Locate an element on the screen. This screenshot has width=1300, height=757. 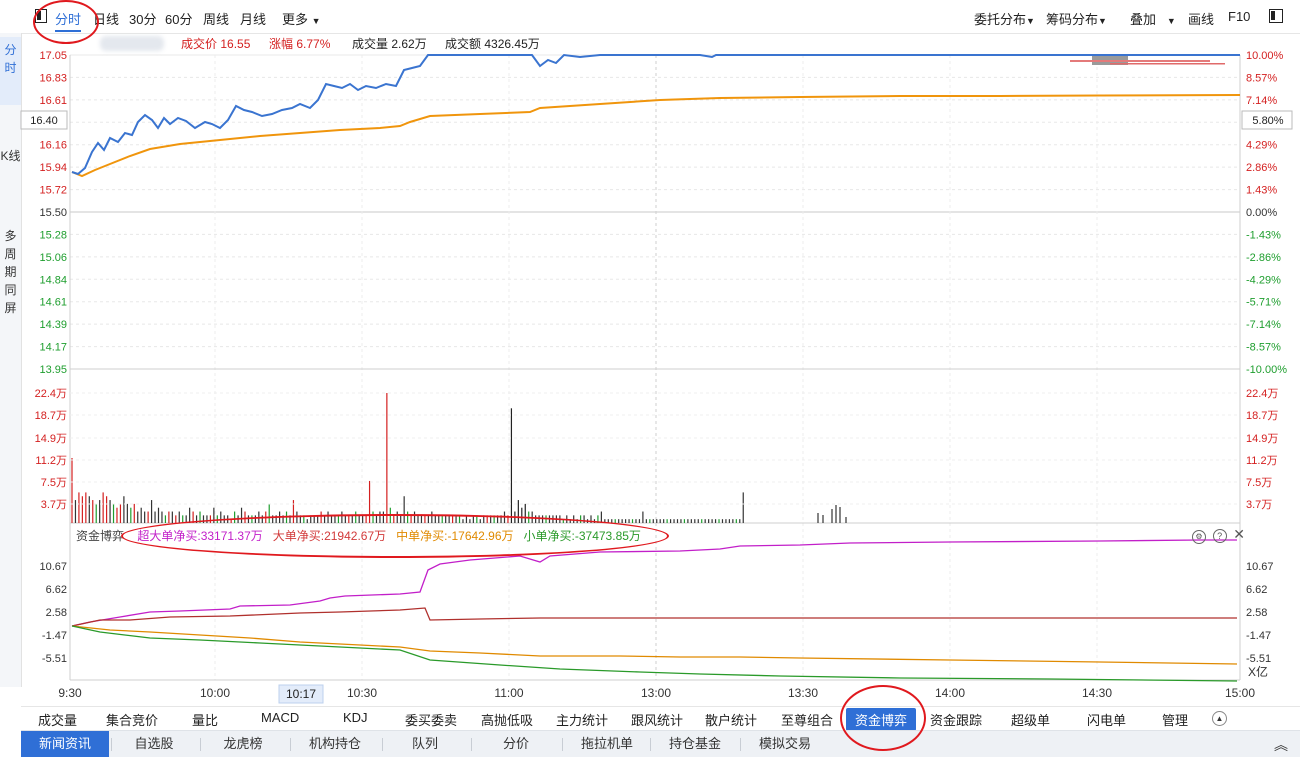
indicator-tab: 成交量 is located at coordinates (57, 719).